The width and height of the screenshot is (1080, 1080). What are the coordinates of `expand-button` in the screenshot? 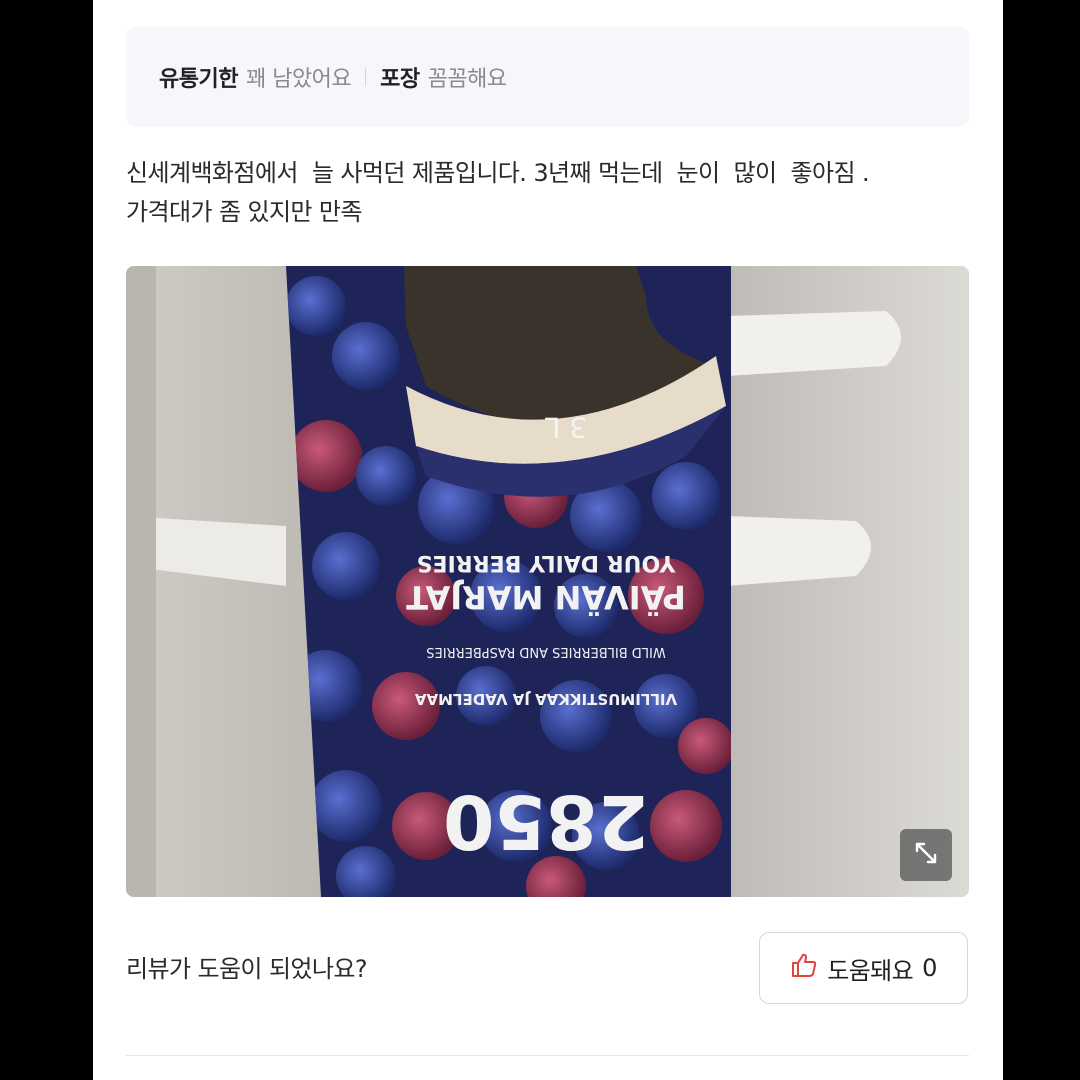 It's located at (926, 855).